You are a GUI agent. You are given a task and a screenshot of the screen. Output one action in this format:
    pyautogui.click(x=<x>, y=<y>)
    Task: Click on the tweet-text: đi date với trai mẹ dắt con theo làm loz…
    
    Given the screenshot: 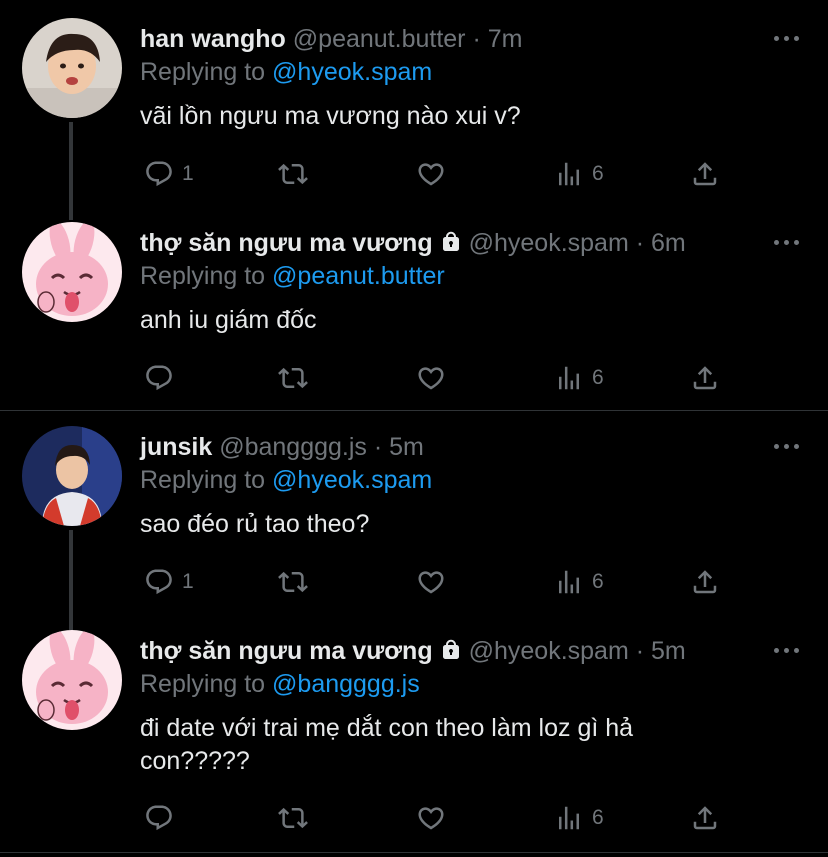 What is the action you would take?
    pyautogui.click(x=387, y=744)
    